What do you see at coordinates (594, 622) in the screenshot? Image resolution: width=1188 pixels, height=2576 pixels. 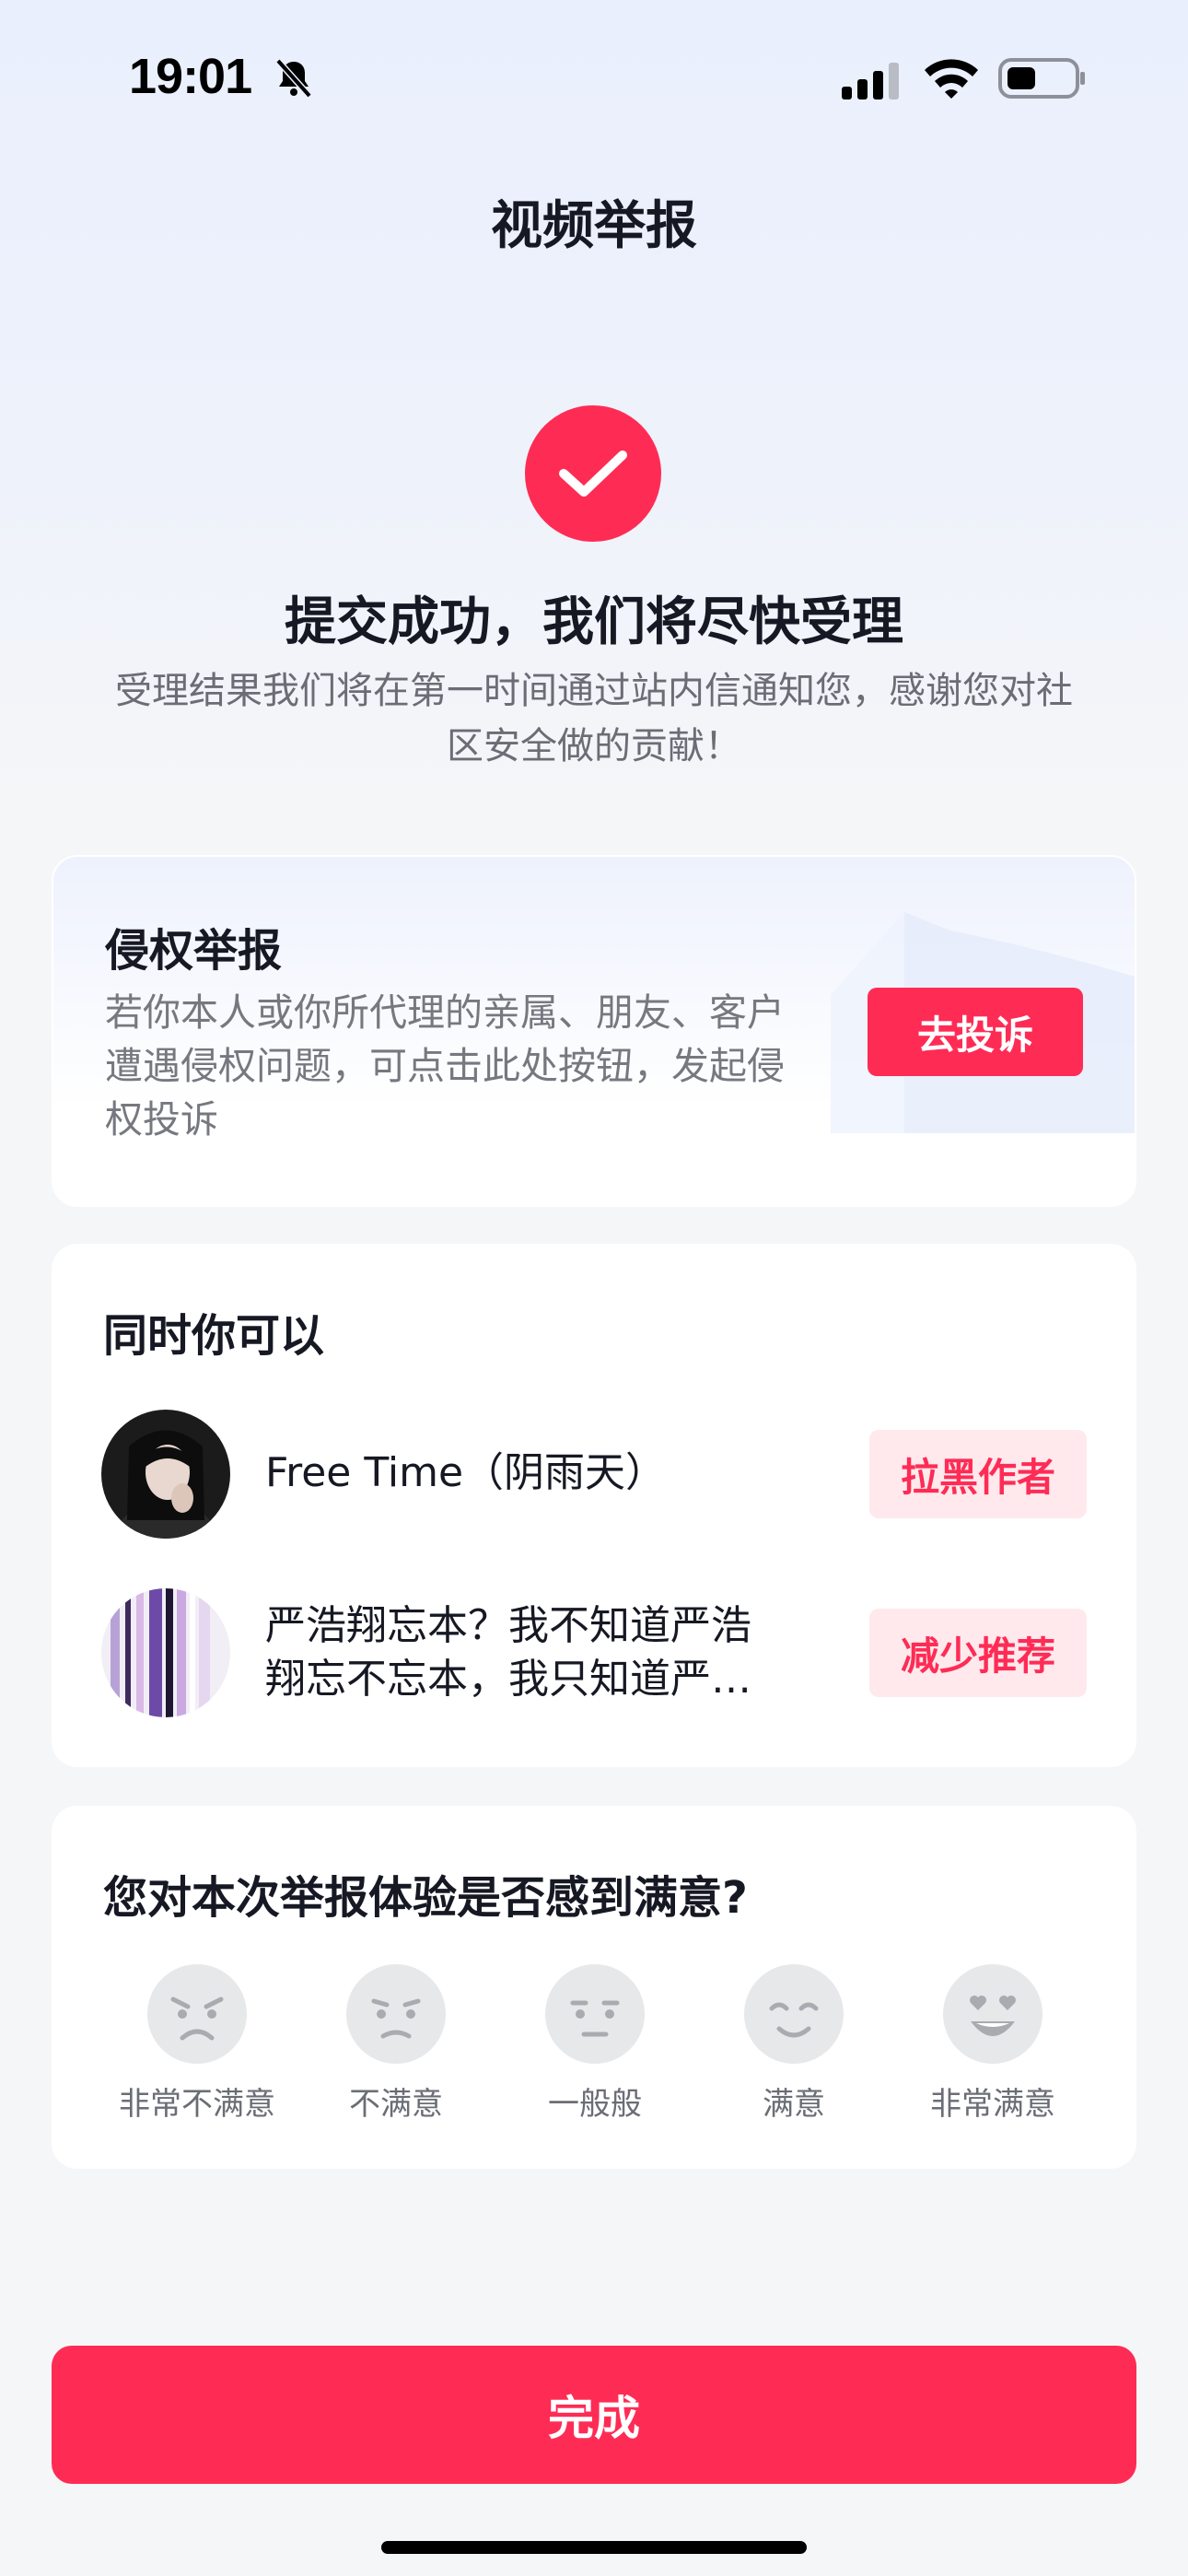 I see `success-title: 提交成功，我们将尽快受理` at bounding box center [594, 622].